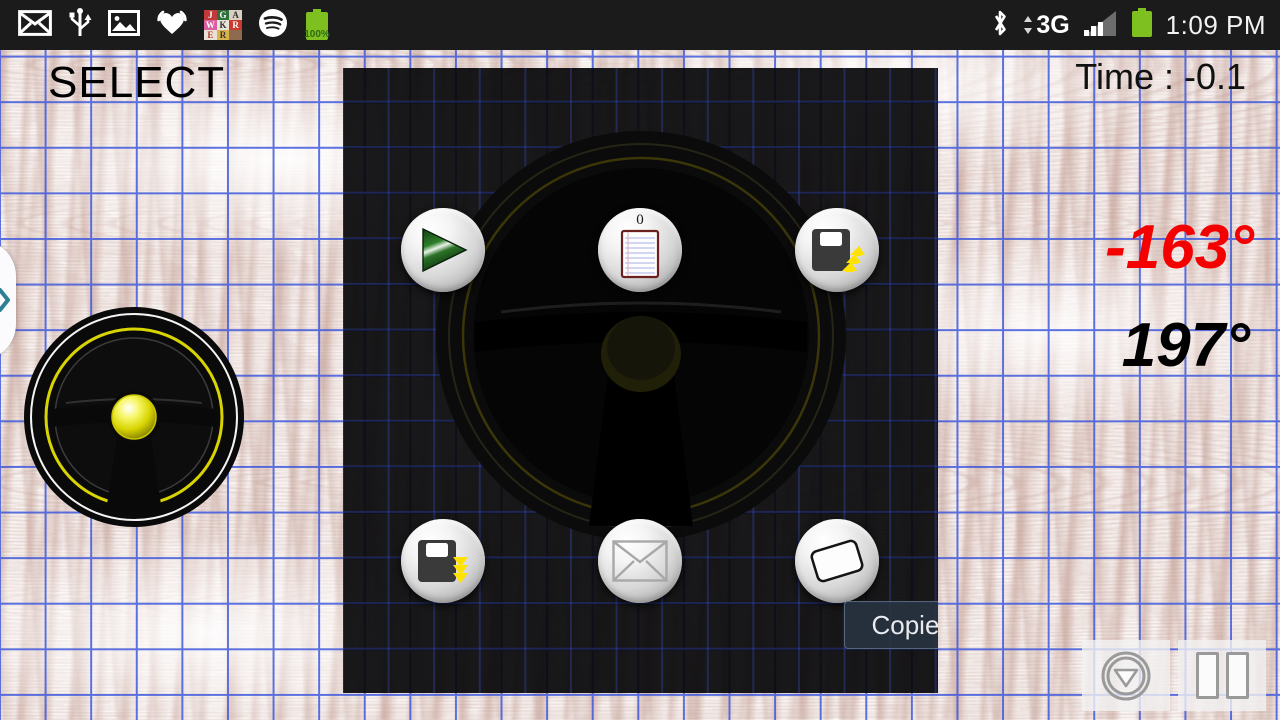 Image resolution: width=1280 pixels, height=720 pixels. Describe the element at coordinates (317, 25) in the screenshot. I see `battery-app-icon: 100%` at that location.